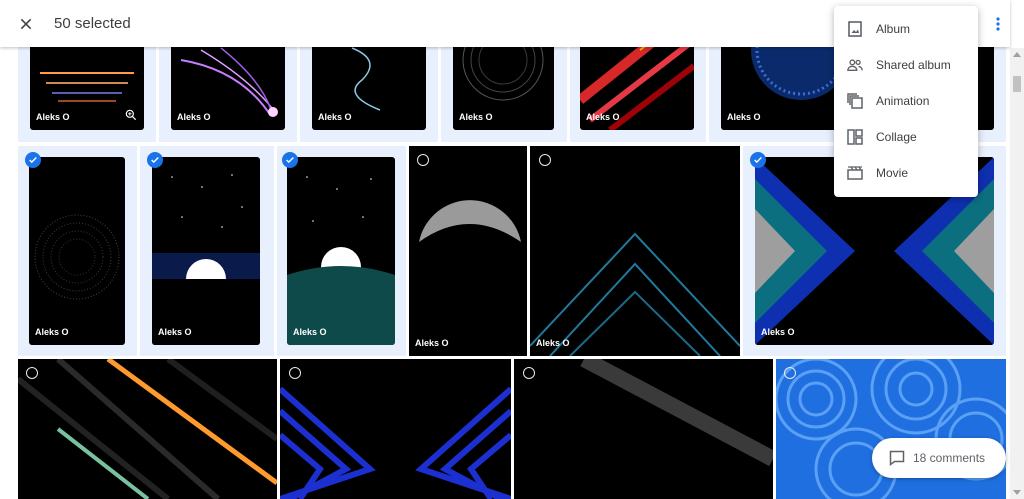 The width and height of the screenshot is (1024, 499). What do you see at coordinates (1017, 273) in the screenshot?
I see `vertical-scrollbar` at bounding box center [1017, 273].